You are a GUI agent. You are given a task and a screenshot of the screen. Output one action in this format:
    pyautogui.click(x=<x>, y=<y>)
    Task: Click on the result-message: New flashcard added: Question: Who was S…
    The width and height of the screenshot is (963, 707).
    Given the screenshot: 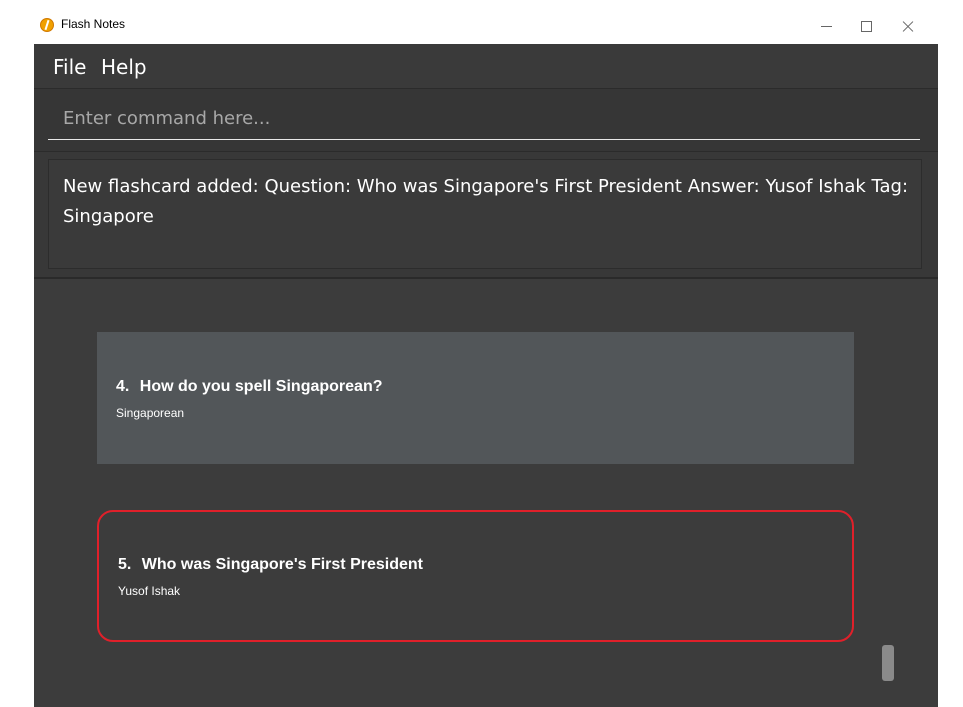 What is the action you would take?
    pyautogui.click(x=486, y=201)
    